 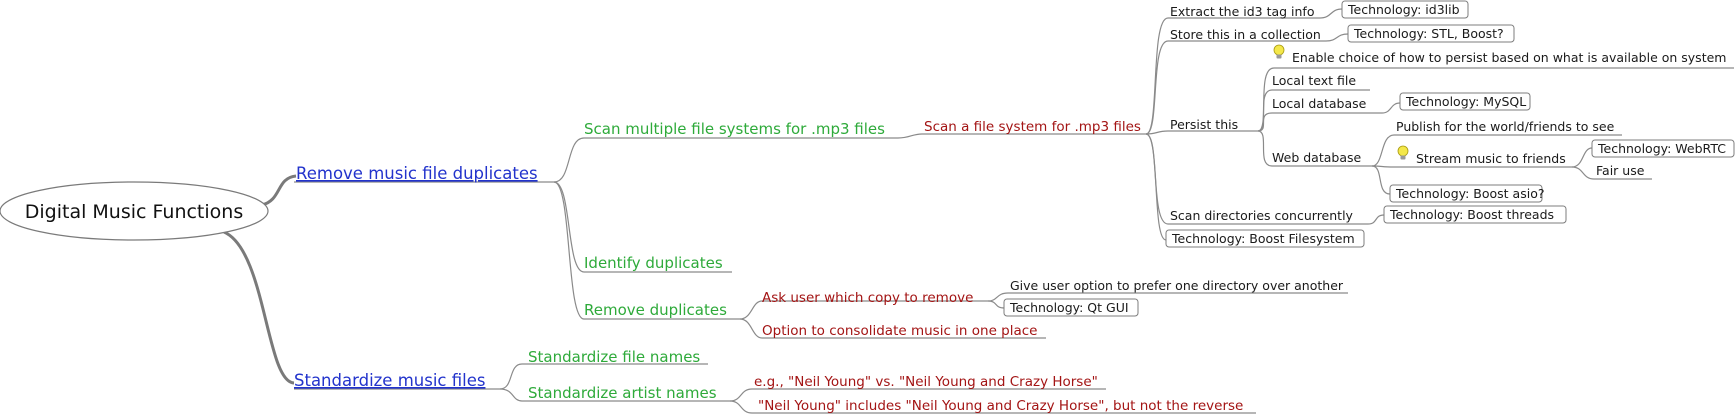 What do you see at coordinates (1331, 13) in the screenshot?
I see `edge-extract-id3lib` at bounding box center [1331, 13].